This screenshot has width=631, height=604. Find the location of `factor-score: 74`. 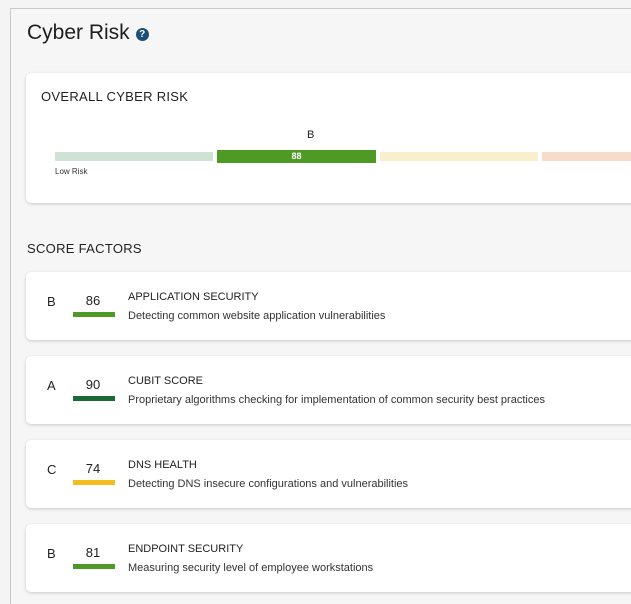

factor-score: 74 is located at coordinates (93, 468).